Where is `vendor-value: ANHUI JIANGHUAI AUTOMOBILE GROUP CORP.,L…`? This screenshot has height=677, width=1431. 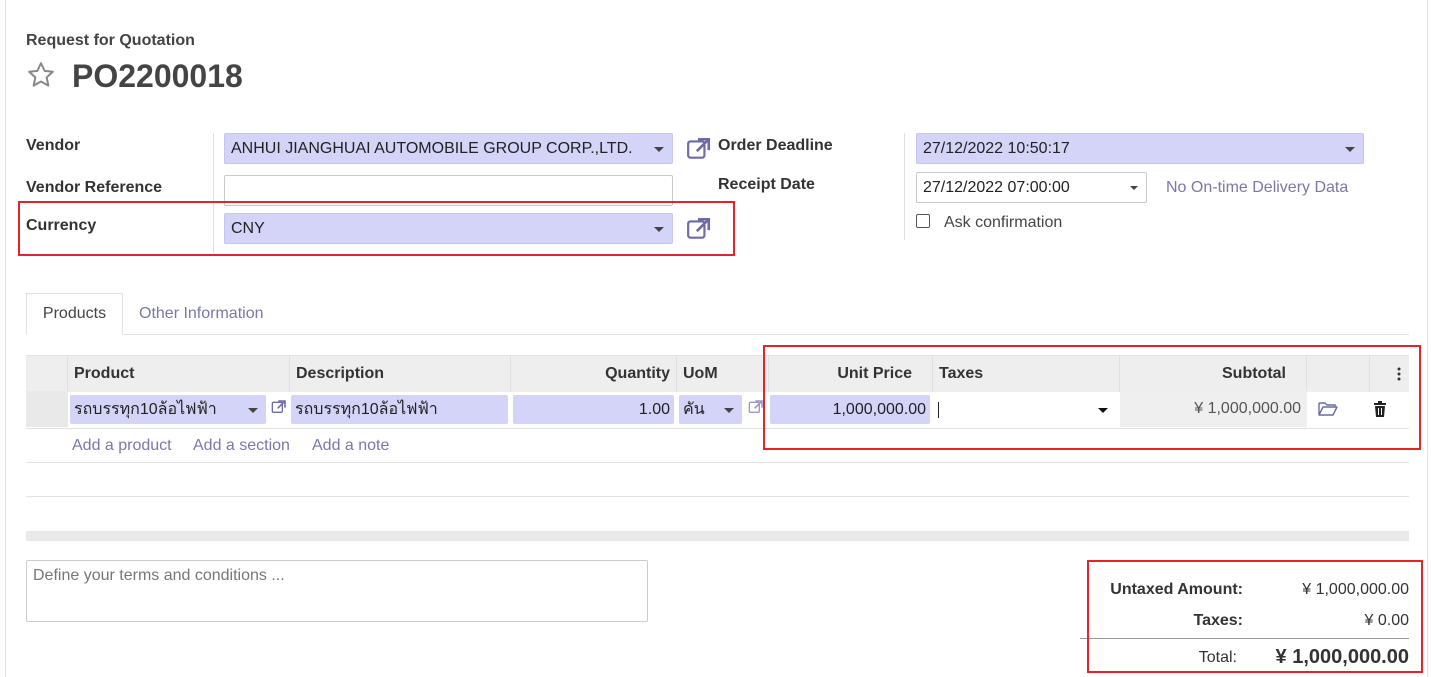
vendor-value: ANHUI JIANGHUAI AUTOMOBILE GROUP CORP.,L… is located at coordinates (432, 148).